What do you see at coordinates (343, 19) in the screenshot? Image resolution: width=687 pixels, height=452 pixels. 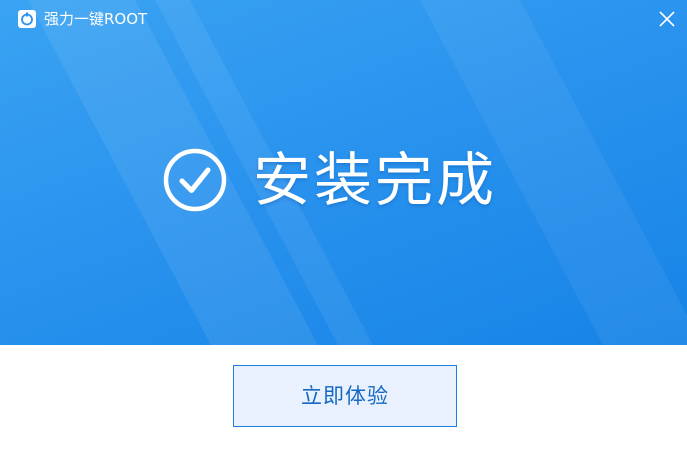 I see `title-bar: 强力一键ROOT` at bounding box center [343, 19].